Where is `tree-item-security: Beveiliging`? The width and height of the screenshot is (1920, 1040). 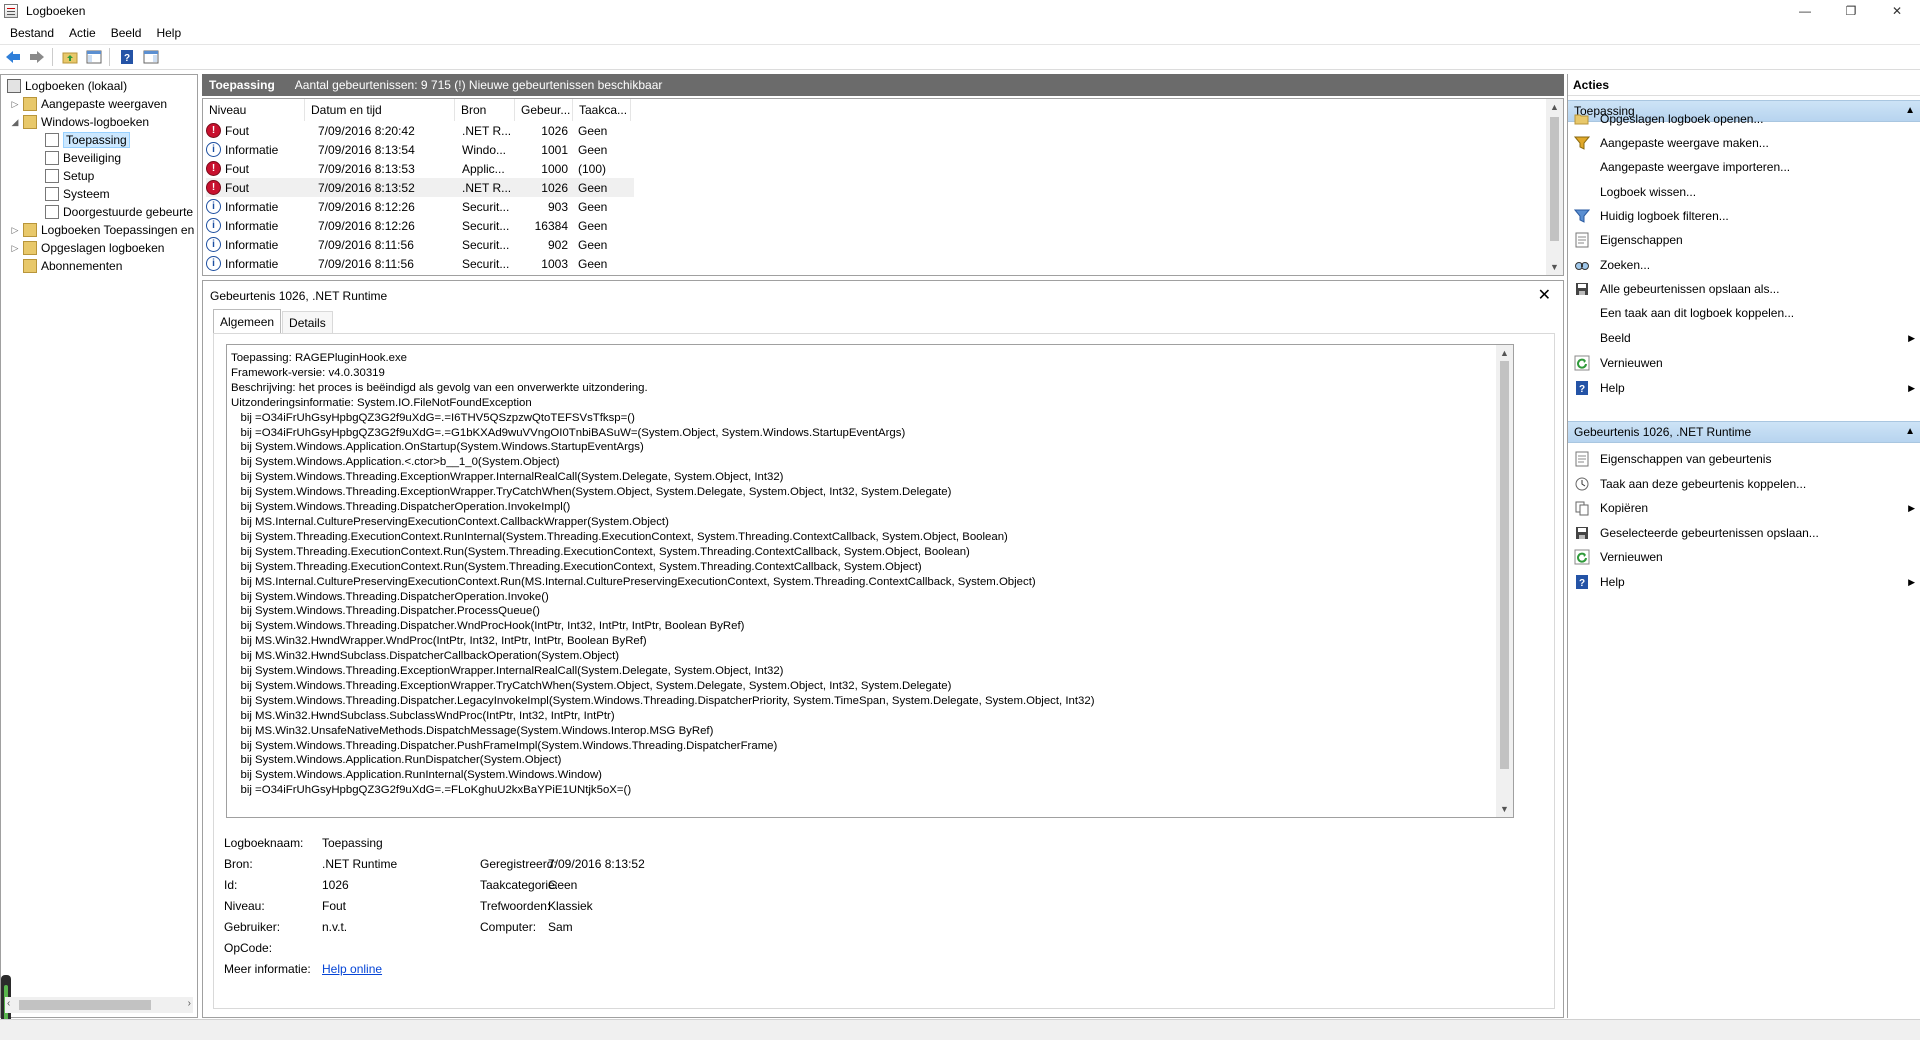 tree-item-security: Beveiliging is located at coordinates (83, 158).